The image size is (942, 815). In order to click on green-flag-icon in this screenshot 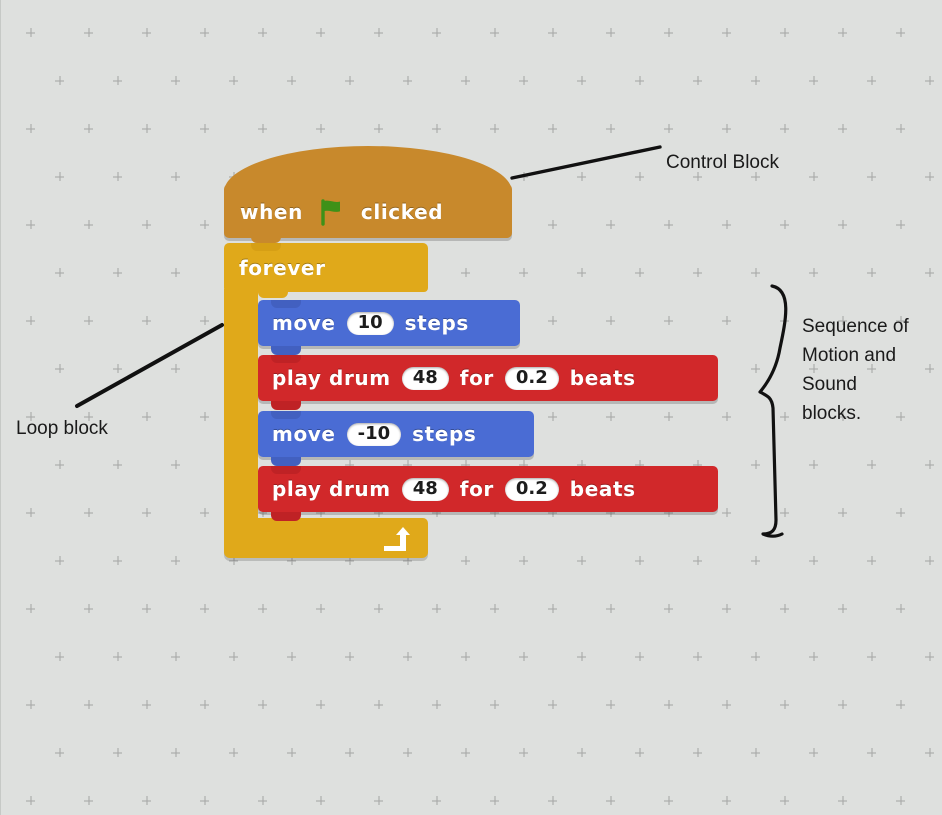, I will do `click(332, 212)`.